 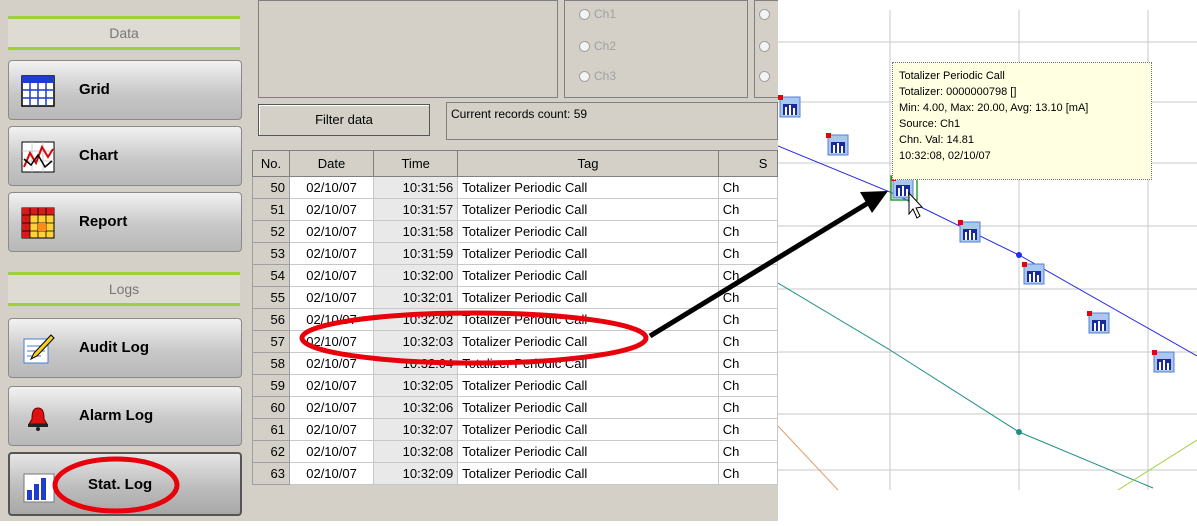 I want to click on time-cell: 10:32:08, so click(x=416, y=451).